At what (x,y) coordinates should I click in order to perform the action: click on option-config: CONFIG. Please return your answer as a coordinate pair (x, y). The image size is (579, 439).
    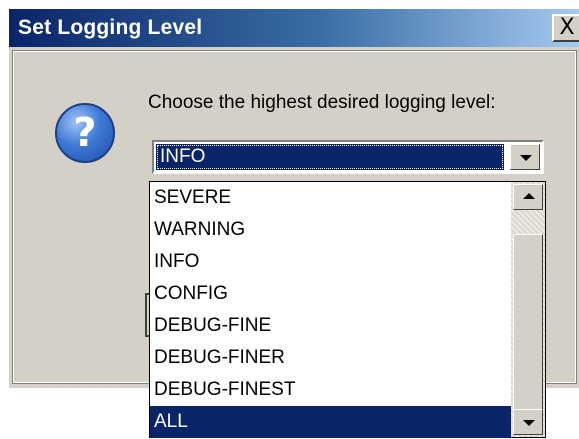
    Looking at the image, I should click on (331, 294).